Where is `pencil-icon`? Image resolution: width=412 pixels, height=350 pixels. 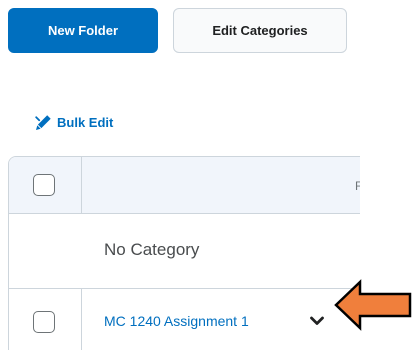
pencil-icon is located at coordinates (43, 122).